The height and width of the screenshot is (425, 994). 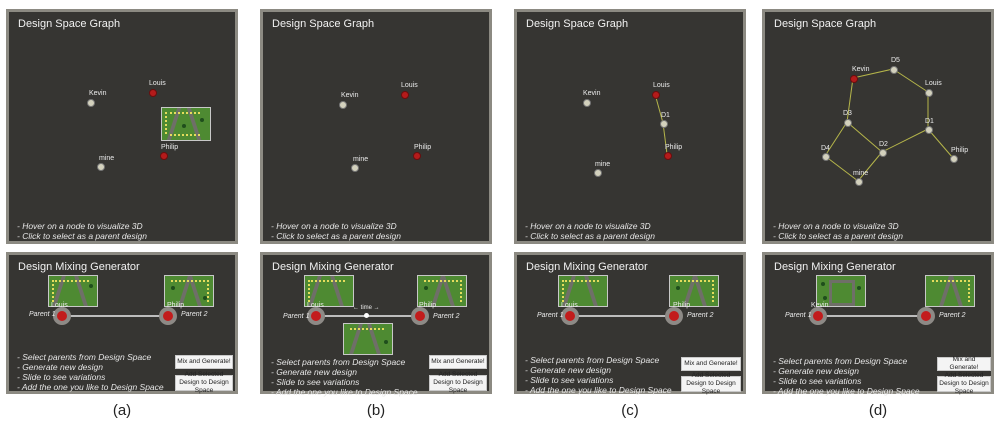 What do you see at coordinates (428, 305) in the screenshot?
I see `parent2-name: Philip` at bounding box center [428, 305].